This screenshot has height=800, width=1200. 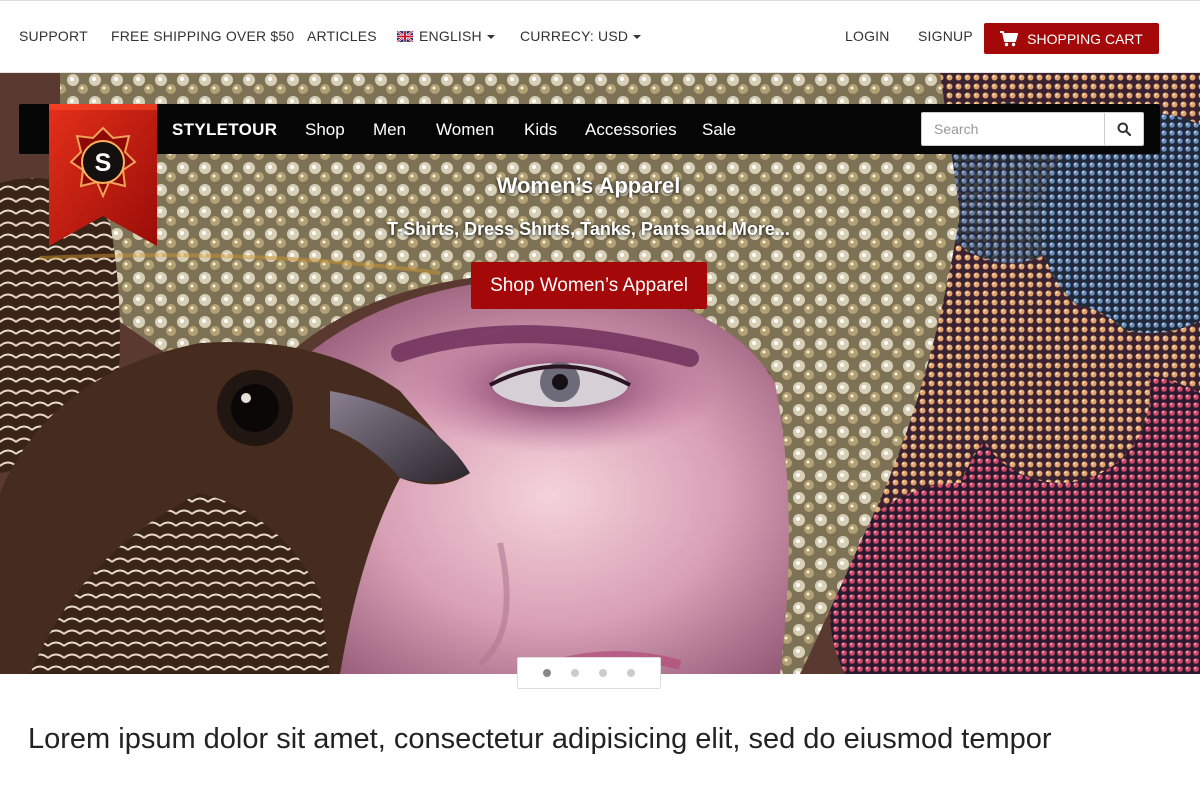 I want to click on shopping-cart-button: SHOPPING CART, so click(x=1071, y=38).